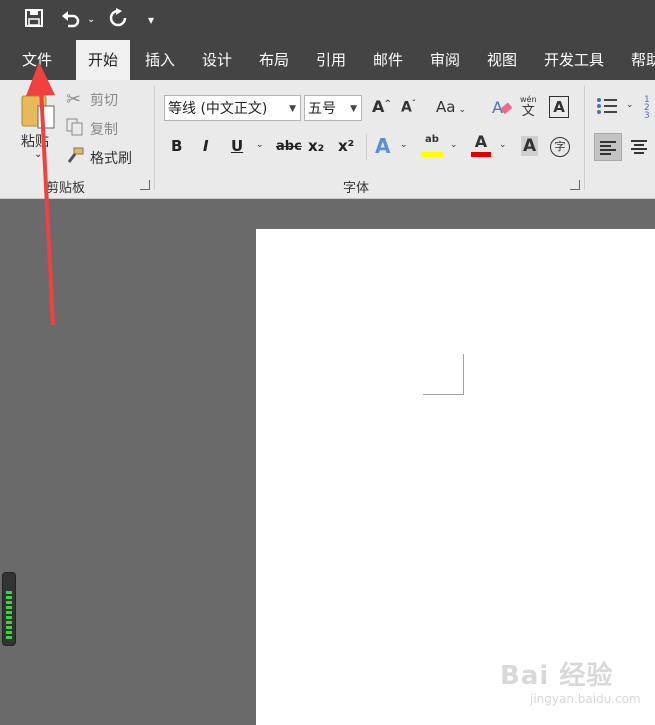 The image size is (655, 725). What do you see at coordinates (331, 60) in the screenshot?
I see `tab-references: 引用` at bounding box center [331, 60].